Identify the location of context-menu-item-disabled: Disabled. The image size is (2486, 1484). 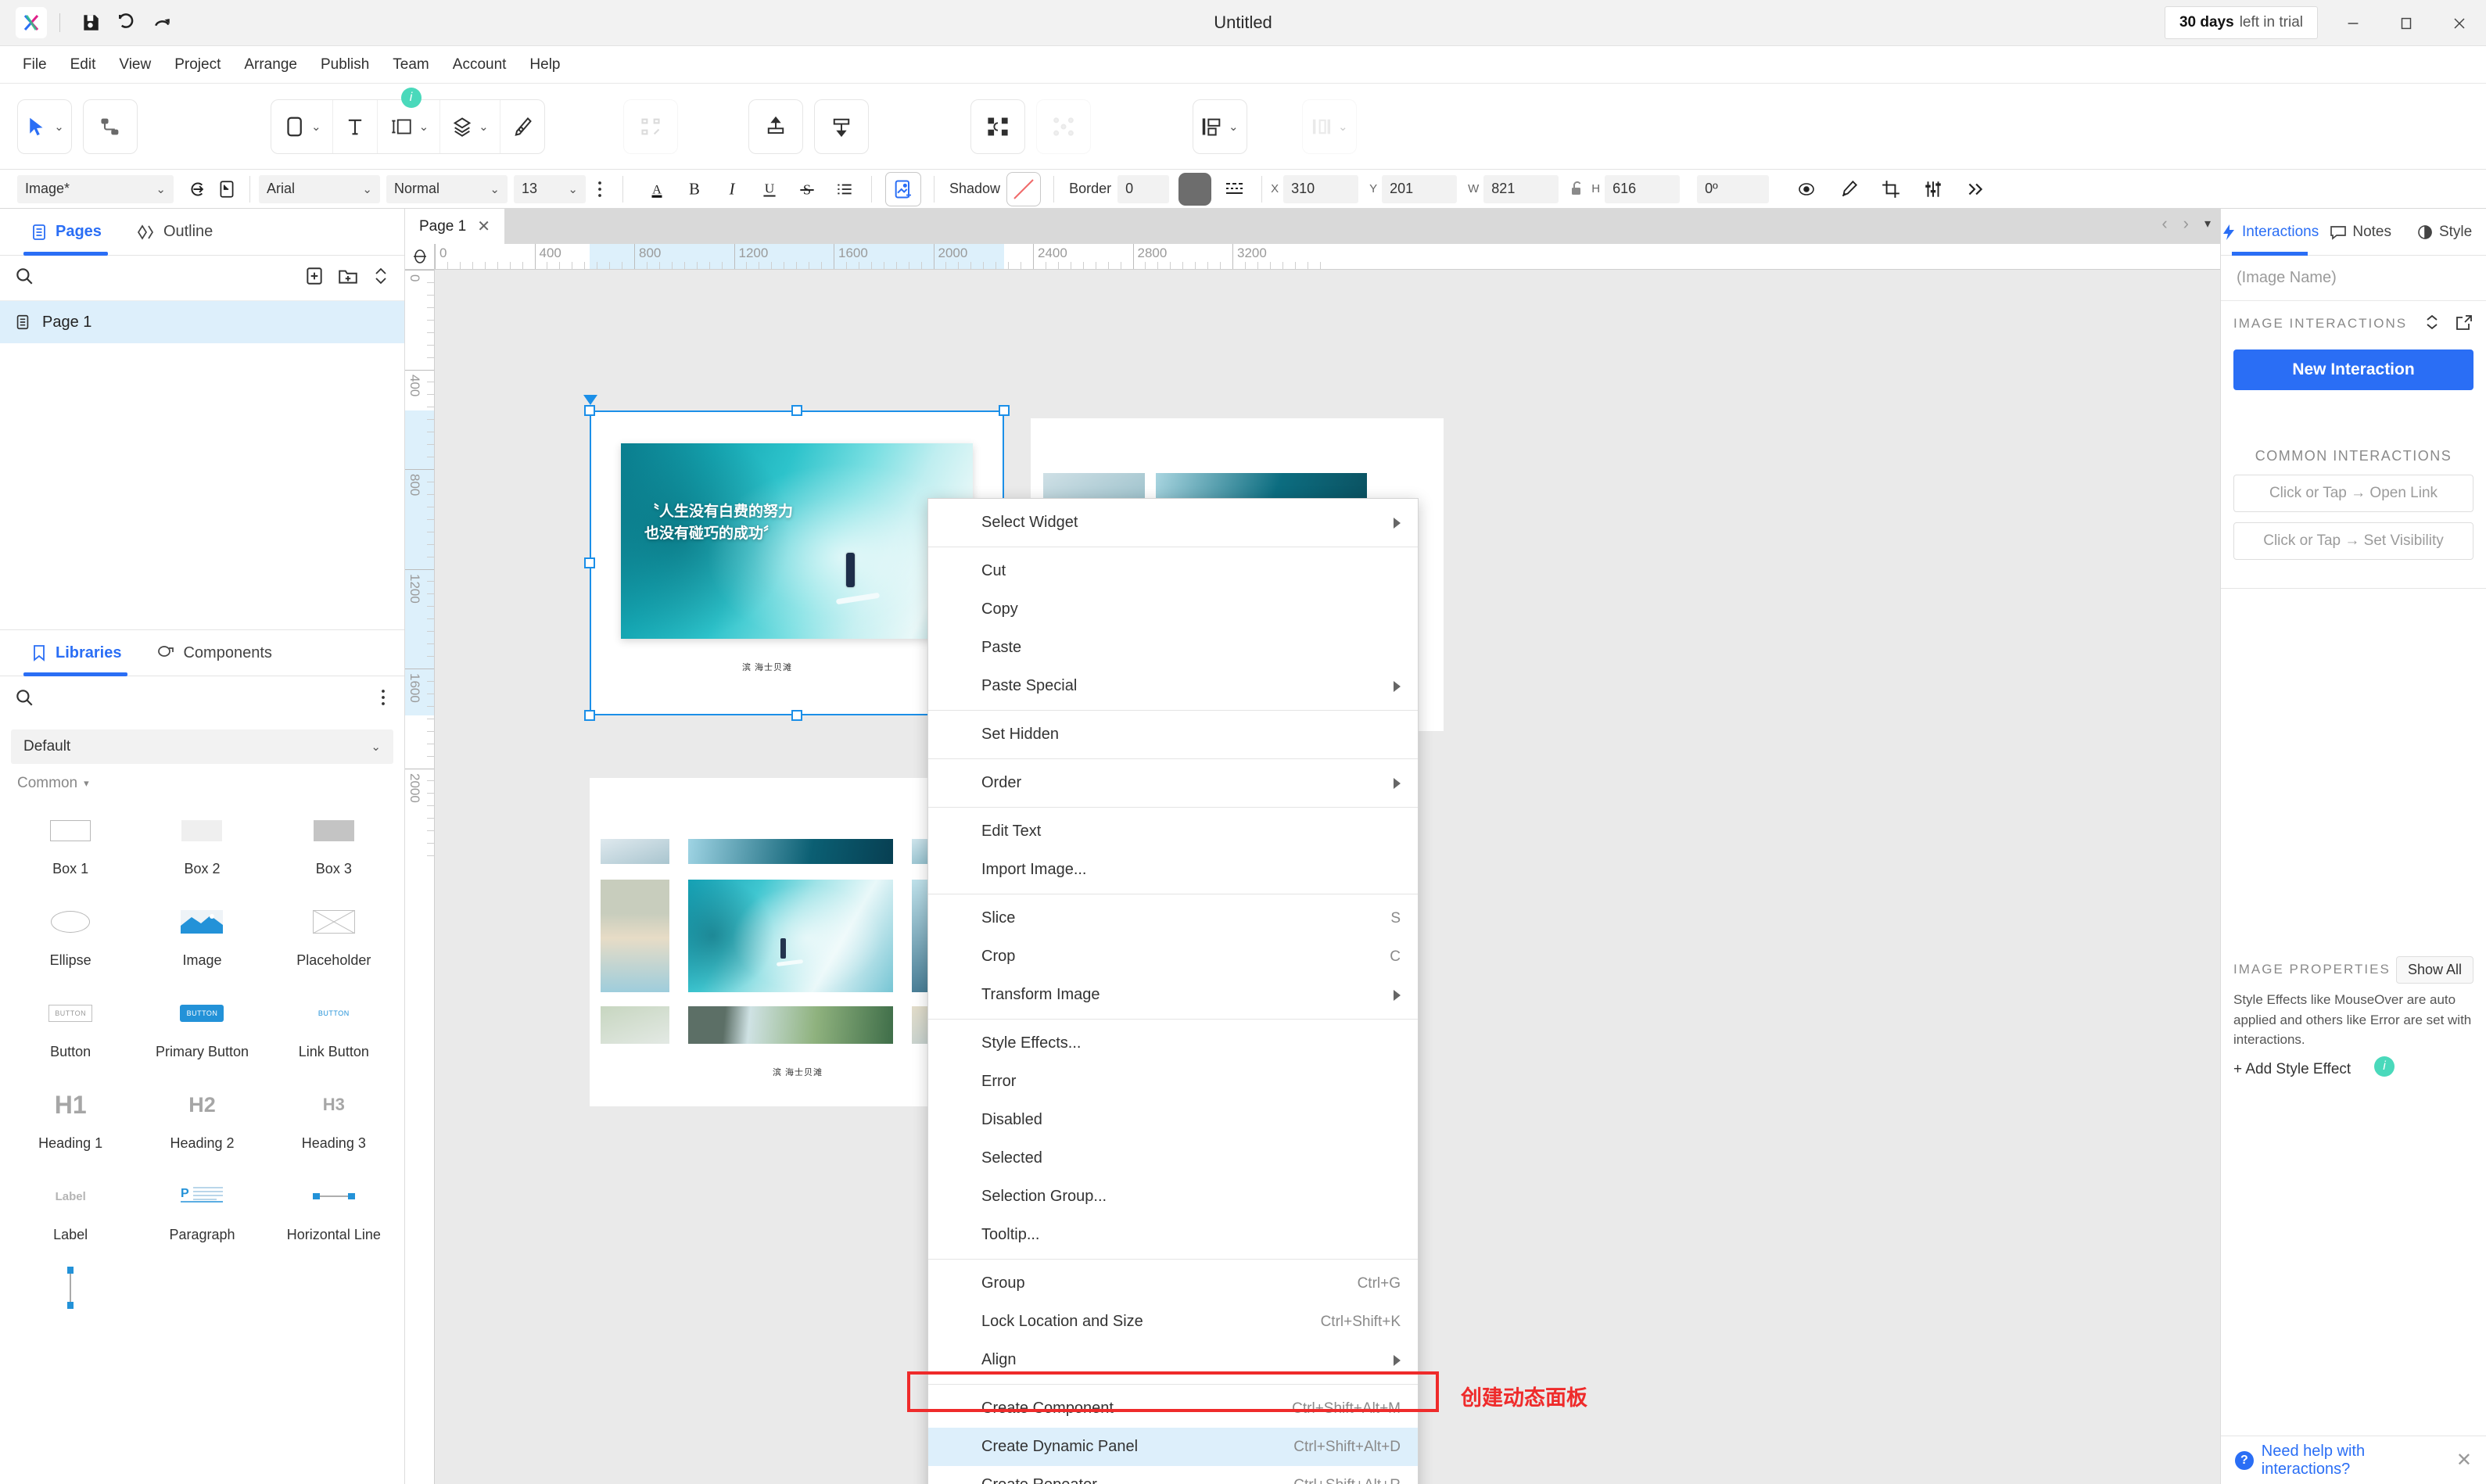
(1173, 1120).